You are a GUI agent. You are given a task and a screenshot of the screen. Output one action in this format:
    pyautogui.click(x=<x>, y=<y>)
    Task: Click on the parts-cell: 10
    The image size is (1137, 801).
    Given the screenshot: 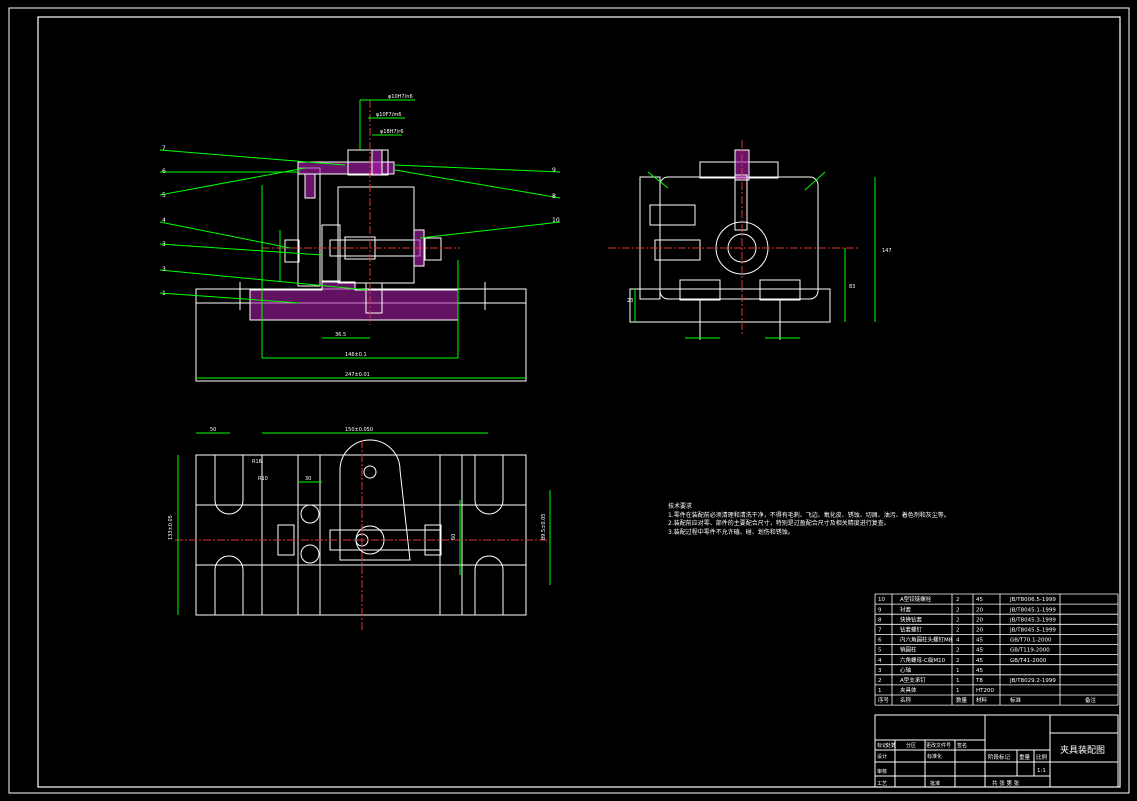 What is the action you would take?
    pyautogui.click(x=881, y=600)
    